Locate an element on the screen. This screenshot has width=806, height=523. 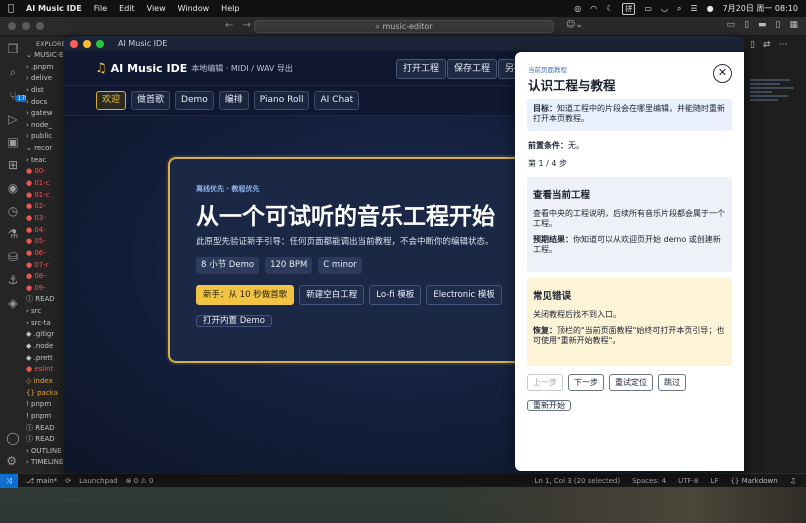
minimap is located at coordinates (775, 277).